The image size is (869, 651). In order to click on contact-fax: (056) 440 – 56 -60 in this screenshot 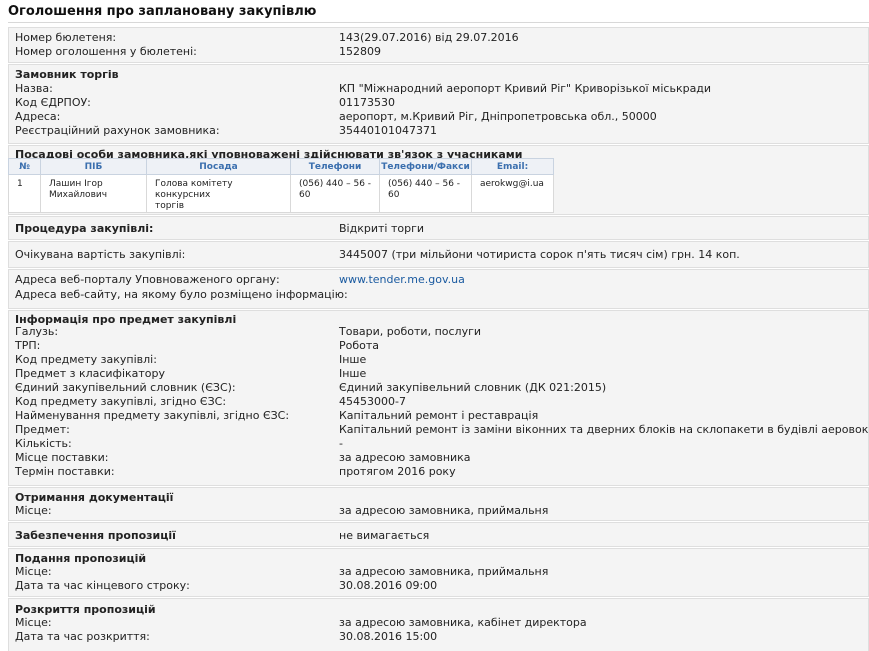, I will do `click(425, 193)`.